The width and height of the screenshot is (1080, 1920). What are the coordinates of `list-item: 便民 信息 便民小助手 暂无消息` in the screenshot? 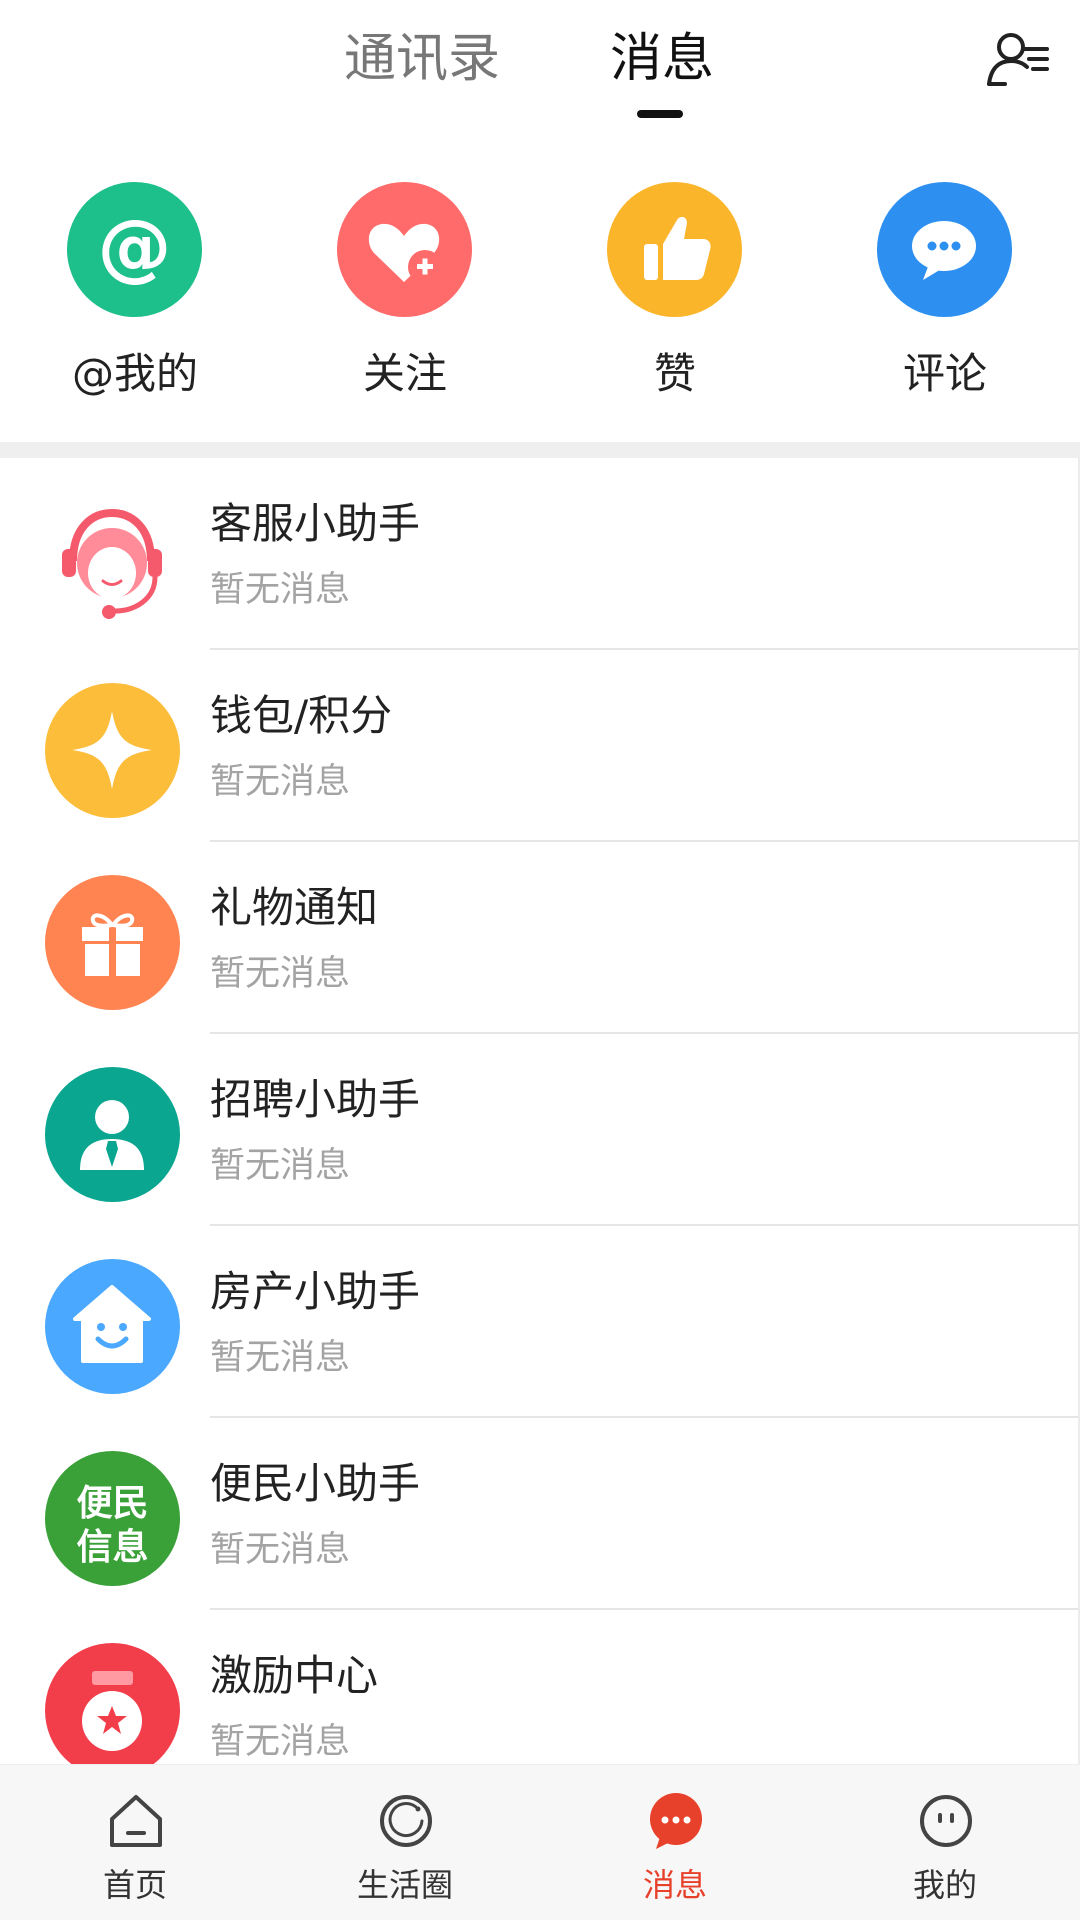 It's located at (540, 1514).